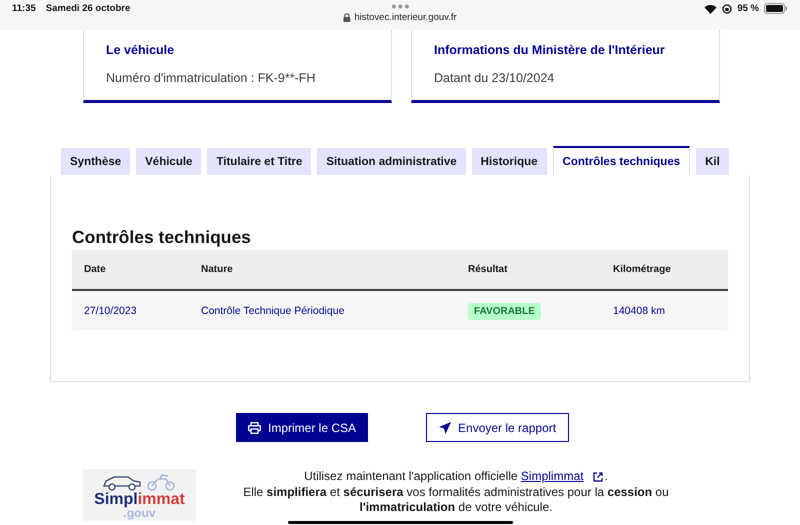  Describe the element at coordinates (95, 161) in the screenshot. I see `tab: Synthèse` at that location.